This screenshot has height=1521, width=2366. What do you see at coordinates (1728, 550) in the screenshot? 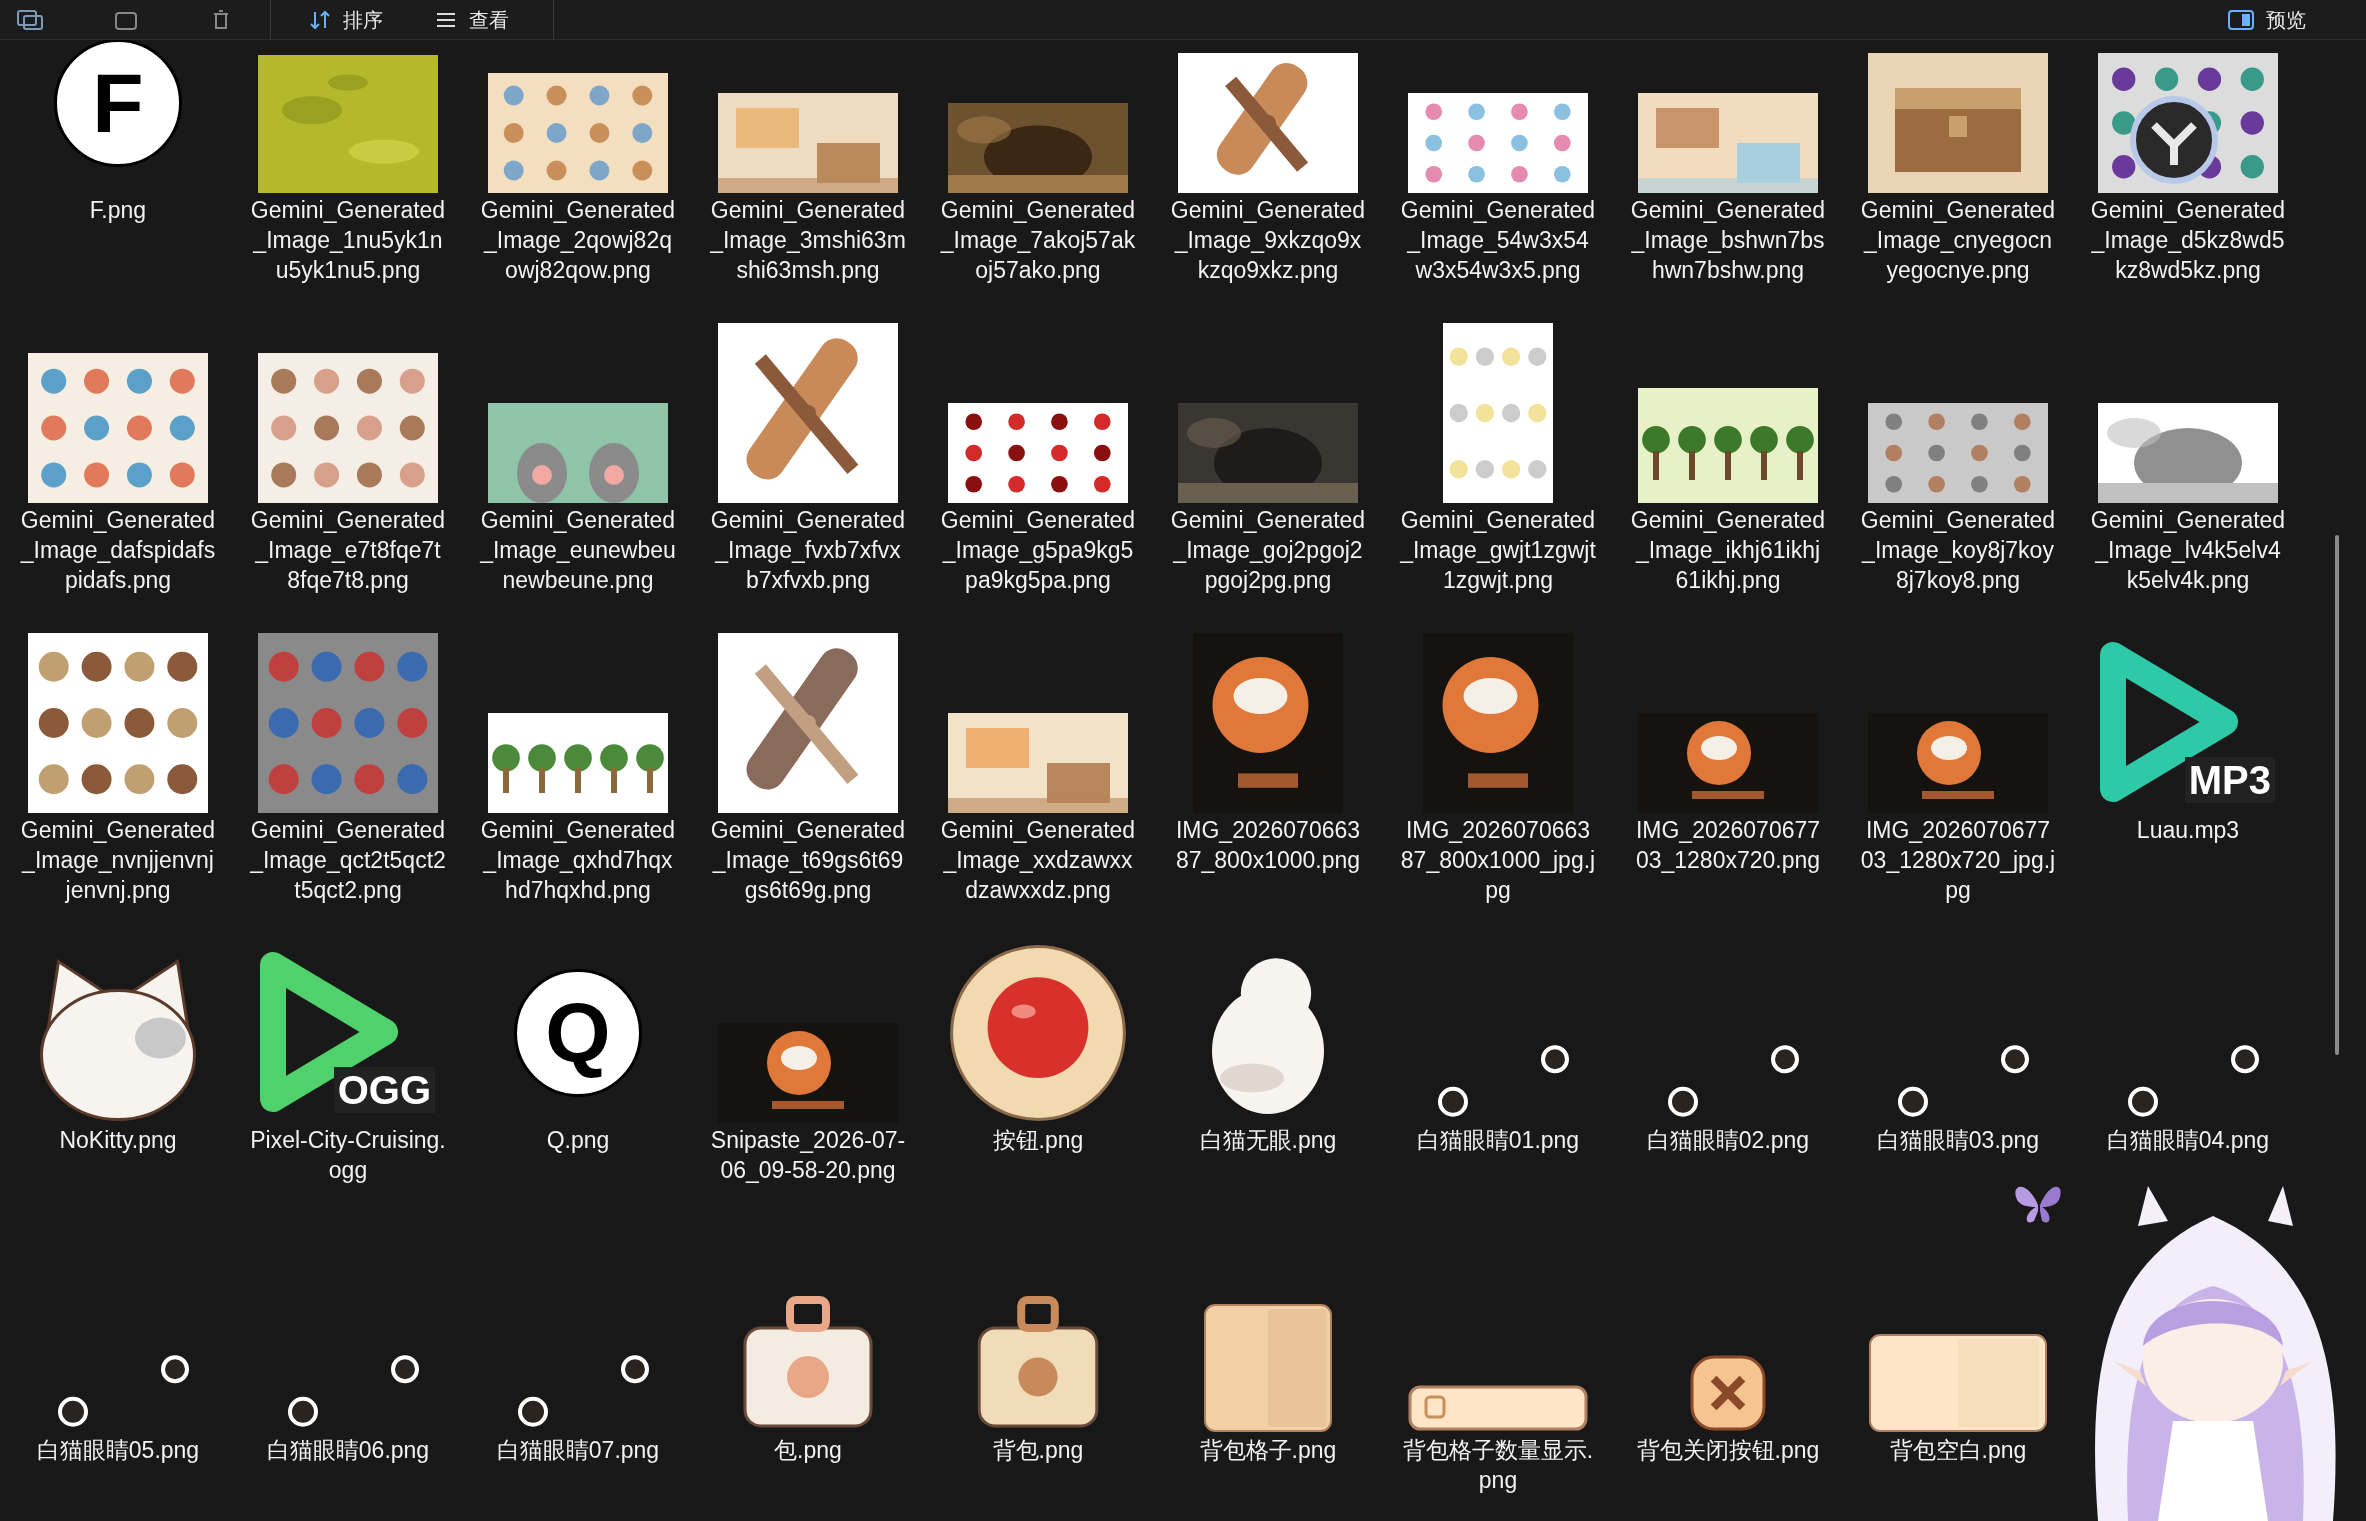
I see `file-name: Gemini_Generated_Image_ikhj61ikhj61ikhj.png` at bounding box center [1728, 550].